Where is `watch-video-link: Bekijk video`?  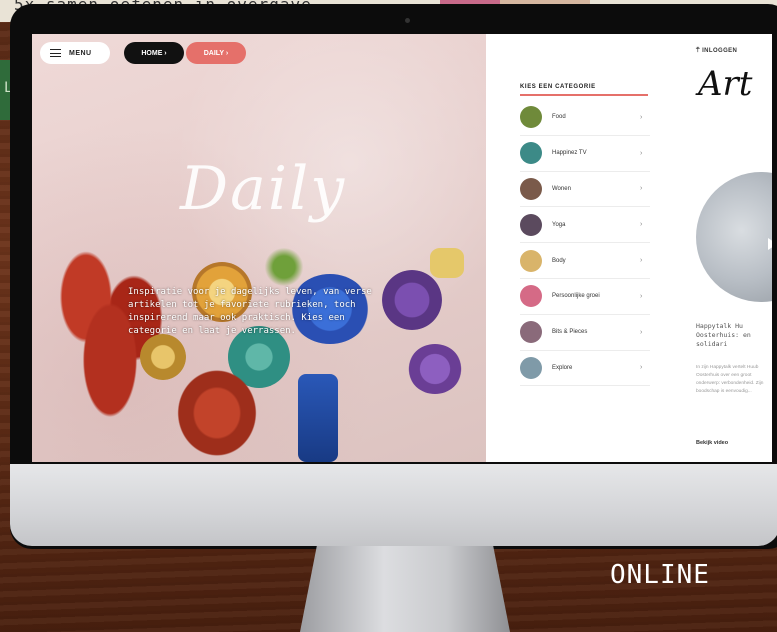 watch-video-link: Bekijk video is located at coordinates (712, 443).